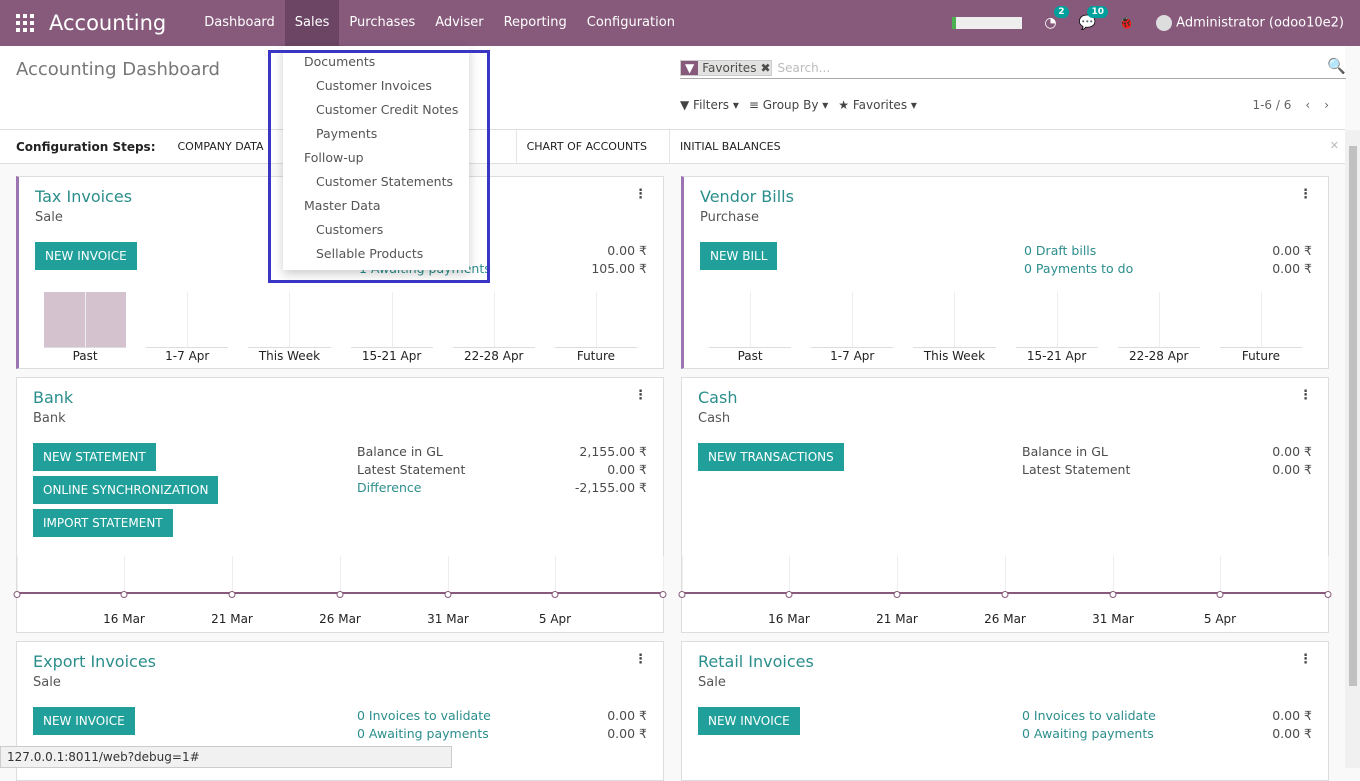 This screenshot has height=781, width=1360. Describe the element at coordinates (1336, 66) in the screenshot. I see `search-icon: 🔍` at that location.